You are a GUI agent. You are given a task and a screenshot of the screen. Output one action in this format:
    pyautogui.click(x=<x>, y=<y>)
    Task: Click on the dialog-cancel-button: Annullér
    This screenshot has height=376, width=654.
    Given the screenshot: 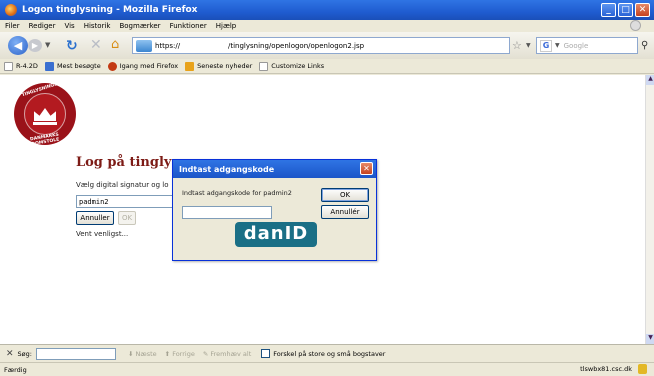 What is the action you would take?
    pyautogui.click(x=345, y=212)
    